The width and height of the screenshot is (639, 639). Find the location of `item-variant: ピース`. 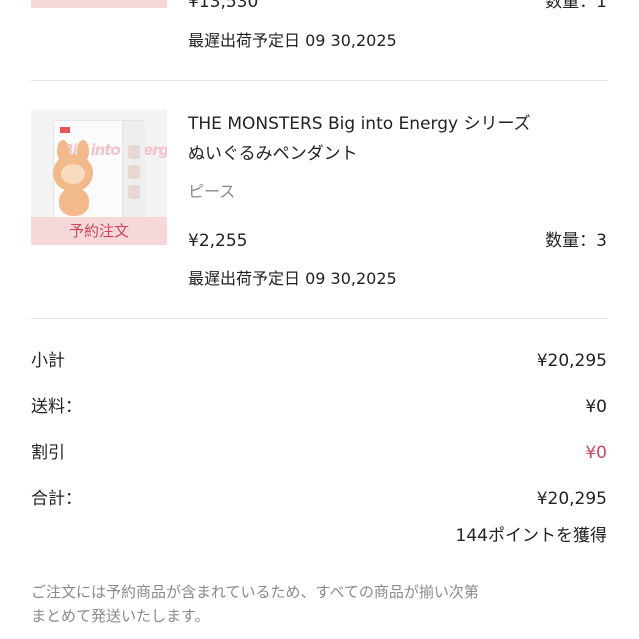

item-variant: ピース is located at coordinates (212, 191).